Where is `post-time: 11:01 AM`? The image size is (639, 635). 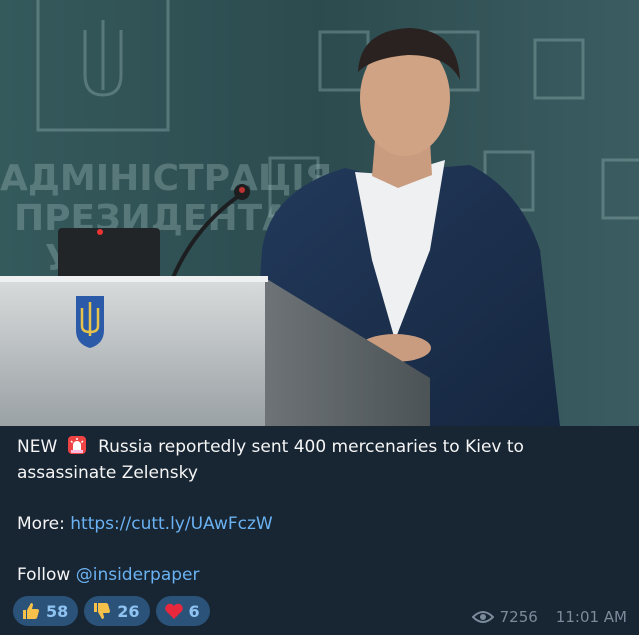
post-time: 11:01 AM is located at coordinates (591, 617).